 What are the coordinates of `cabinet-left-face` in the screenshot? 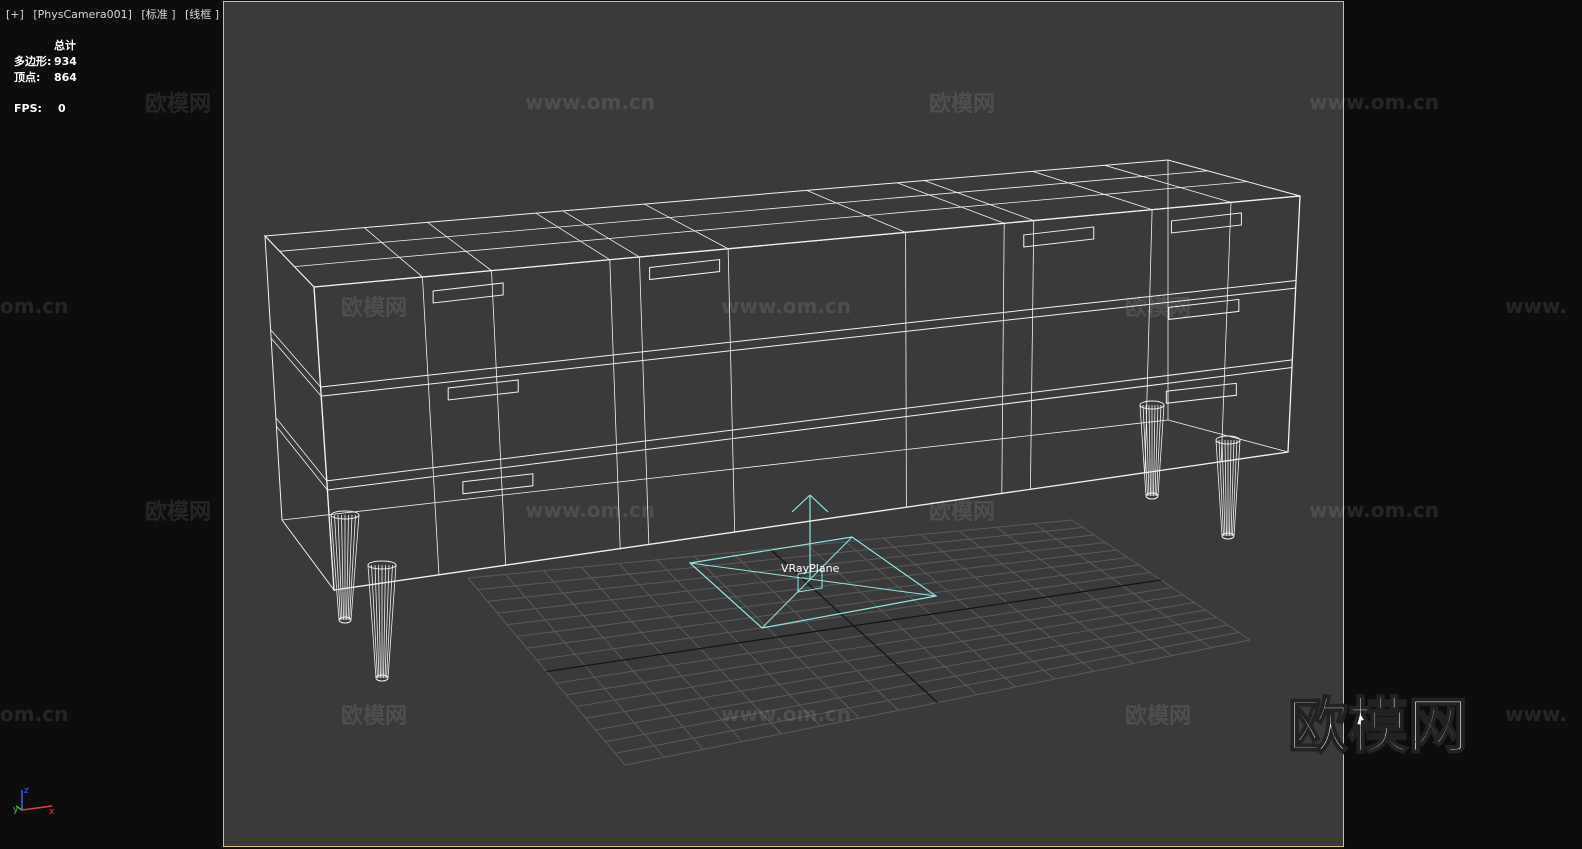 It's located at (299, 413).